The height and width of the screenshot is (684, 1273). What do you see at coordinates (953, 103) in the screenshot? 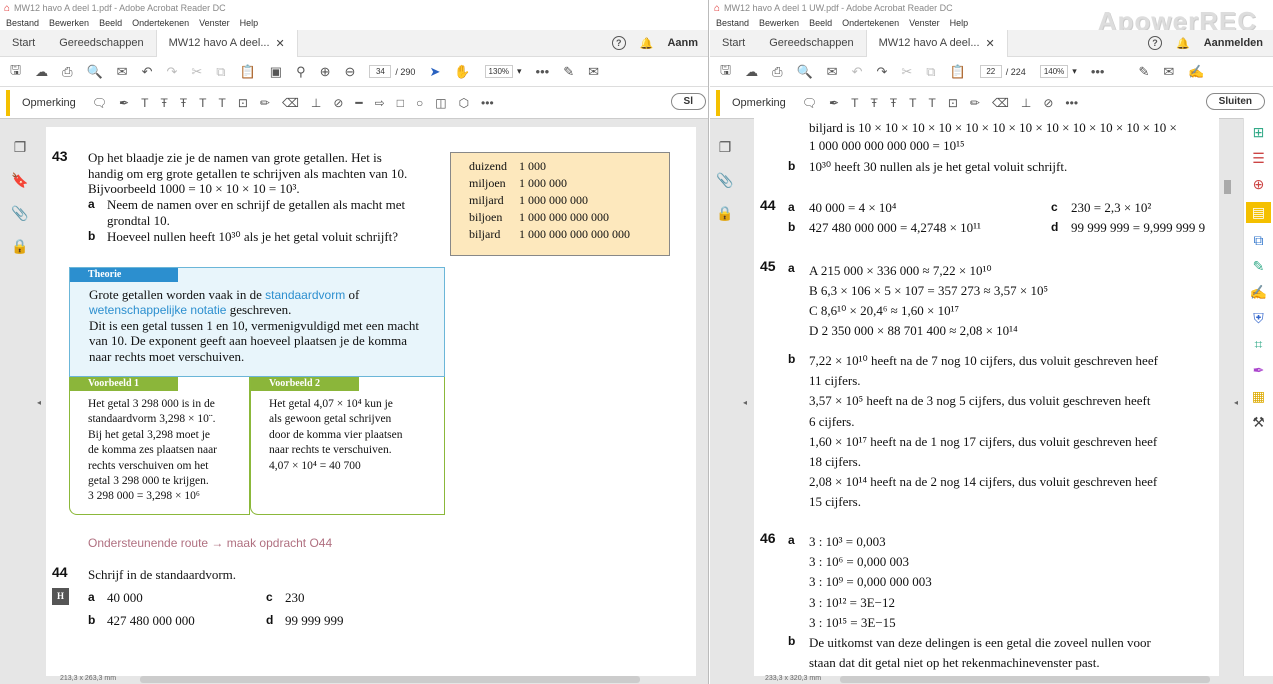
I see `text-box-icon: ⊡` at bounding box center [953, 103].